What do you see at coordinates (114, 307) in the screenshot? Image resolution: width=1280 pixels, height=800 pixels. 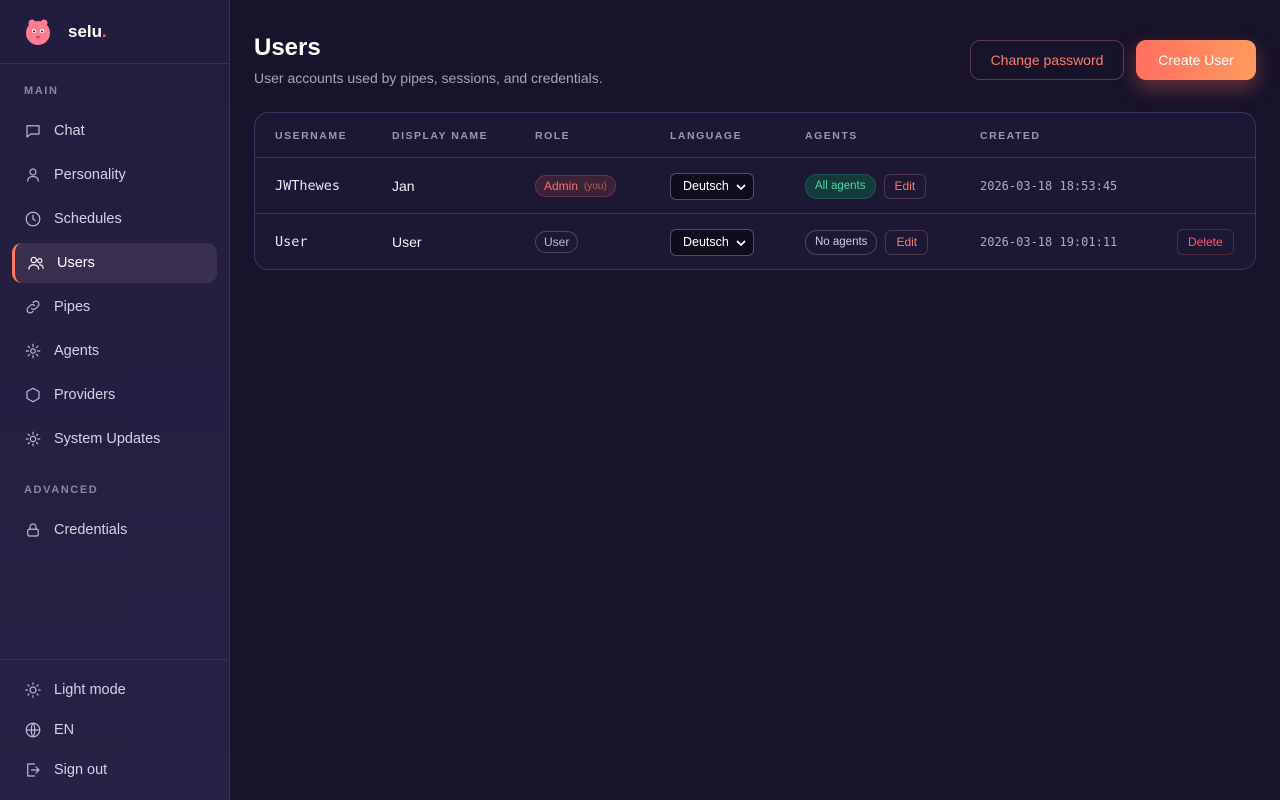 I see `sidebar-item-pipes: Pipes` at bounding box center [114, 307].